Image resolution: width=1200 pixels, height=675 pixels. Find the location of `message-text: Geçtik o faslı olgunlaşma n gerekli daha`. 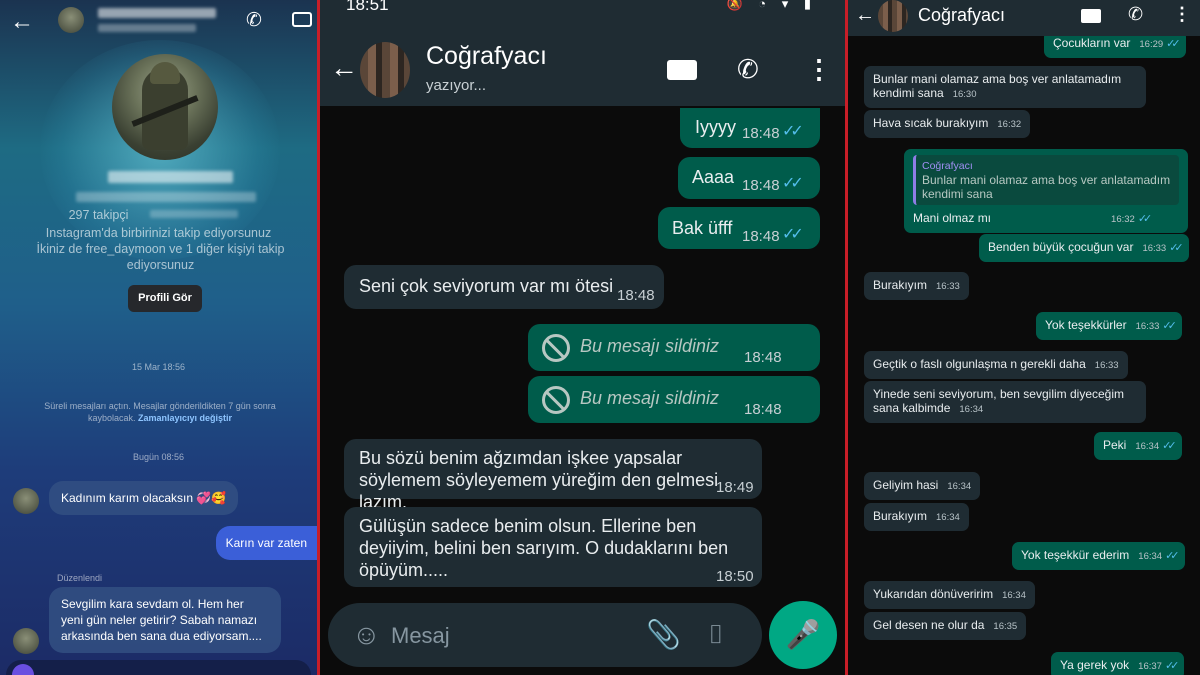

message-text: Geçtik o faslı olgunlaşma n gerekli daha is located at coordinates (979, 364).